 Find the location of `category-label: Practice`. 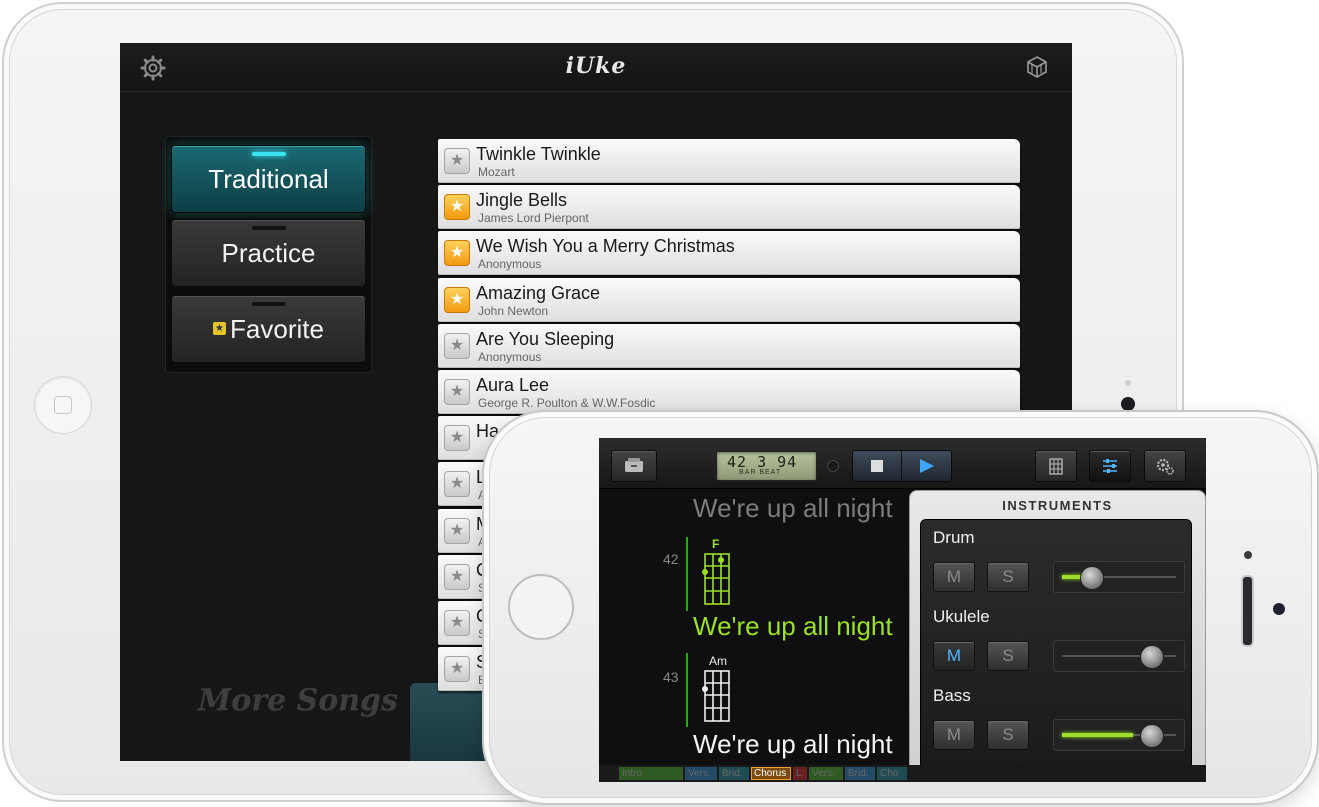

category-label: Practice is located at coordinates (268, 253).